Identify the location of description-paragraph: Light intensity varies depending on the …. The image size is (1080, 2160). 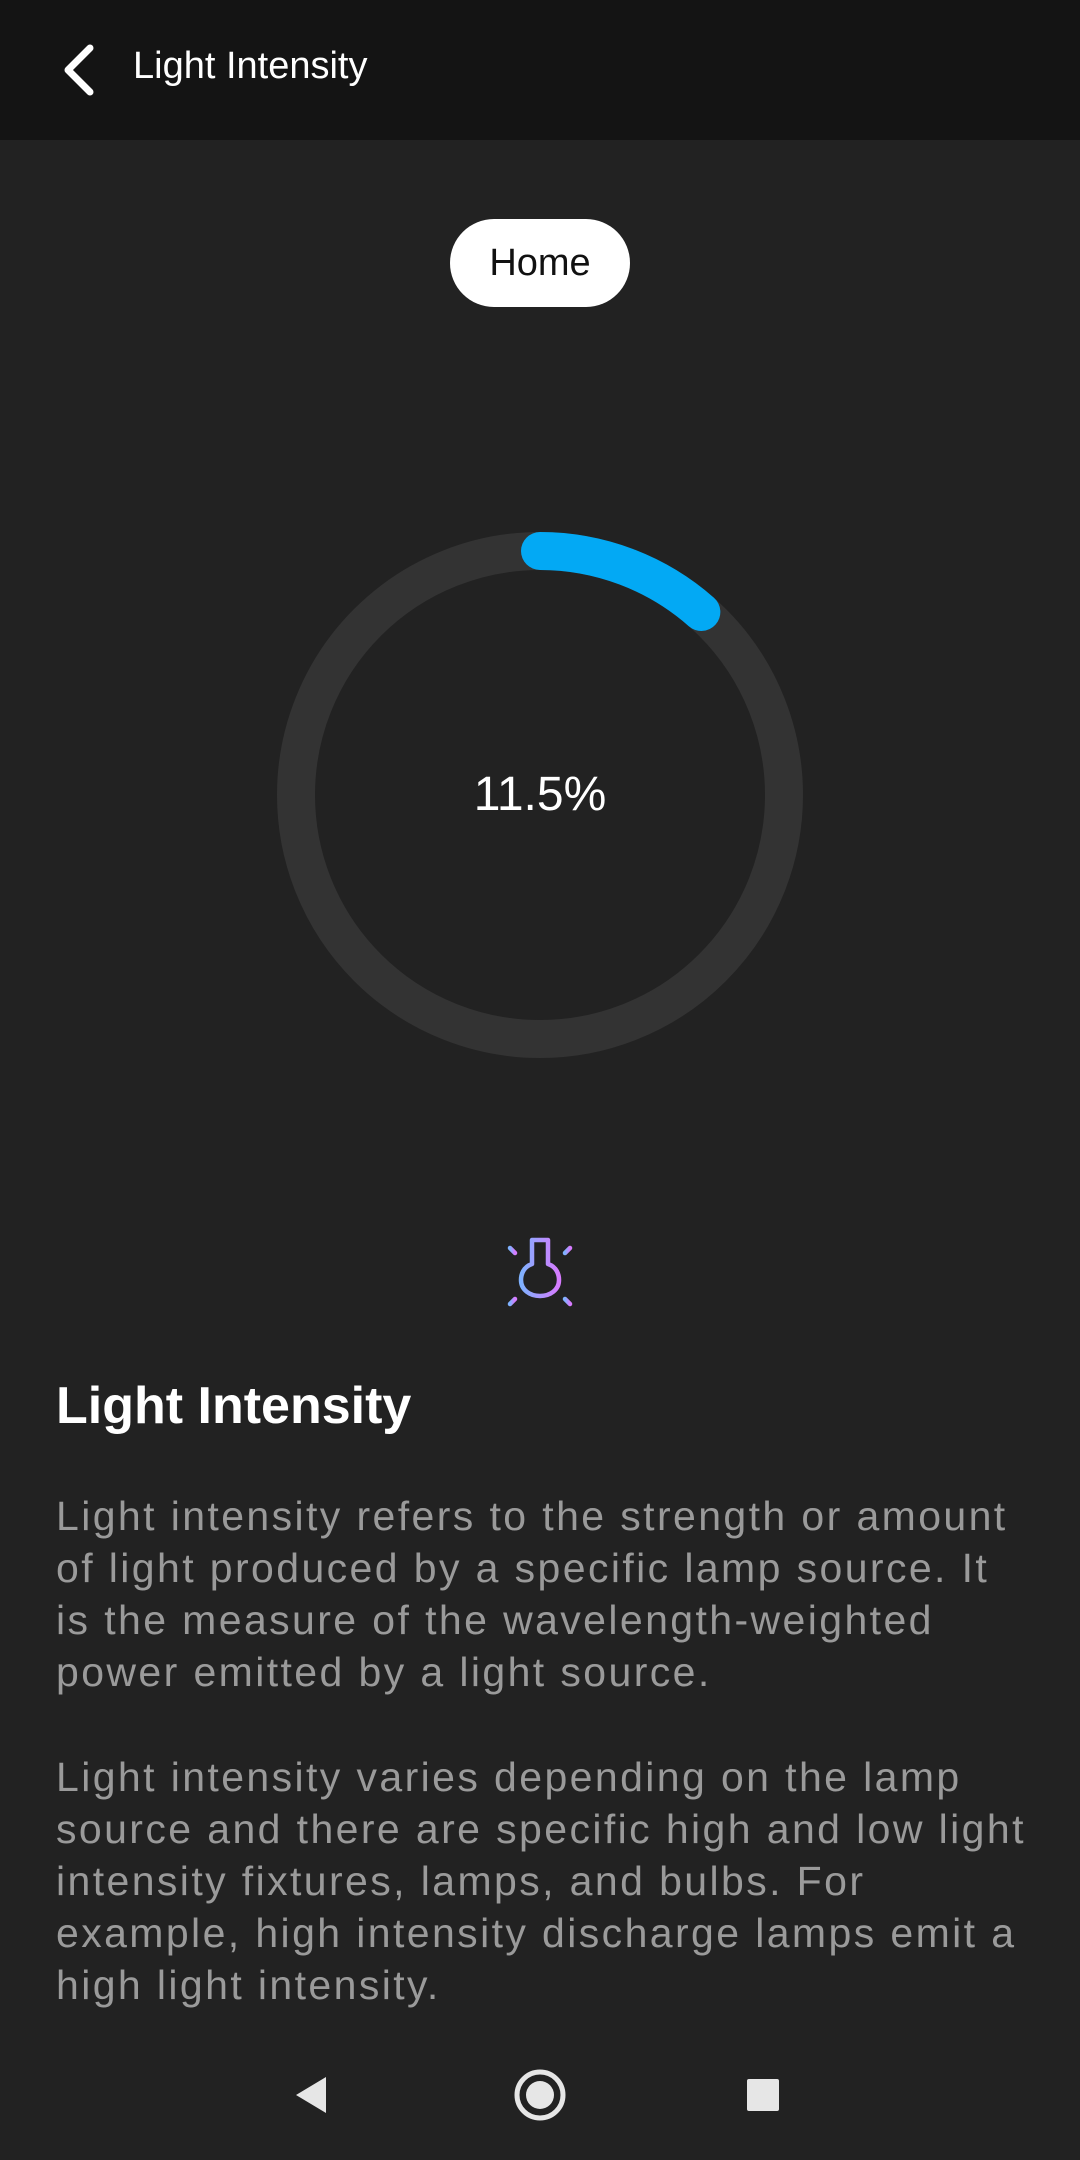
(541, 1881).